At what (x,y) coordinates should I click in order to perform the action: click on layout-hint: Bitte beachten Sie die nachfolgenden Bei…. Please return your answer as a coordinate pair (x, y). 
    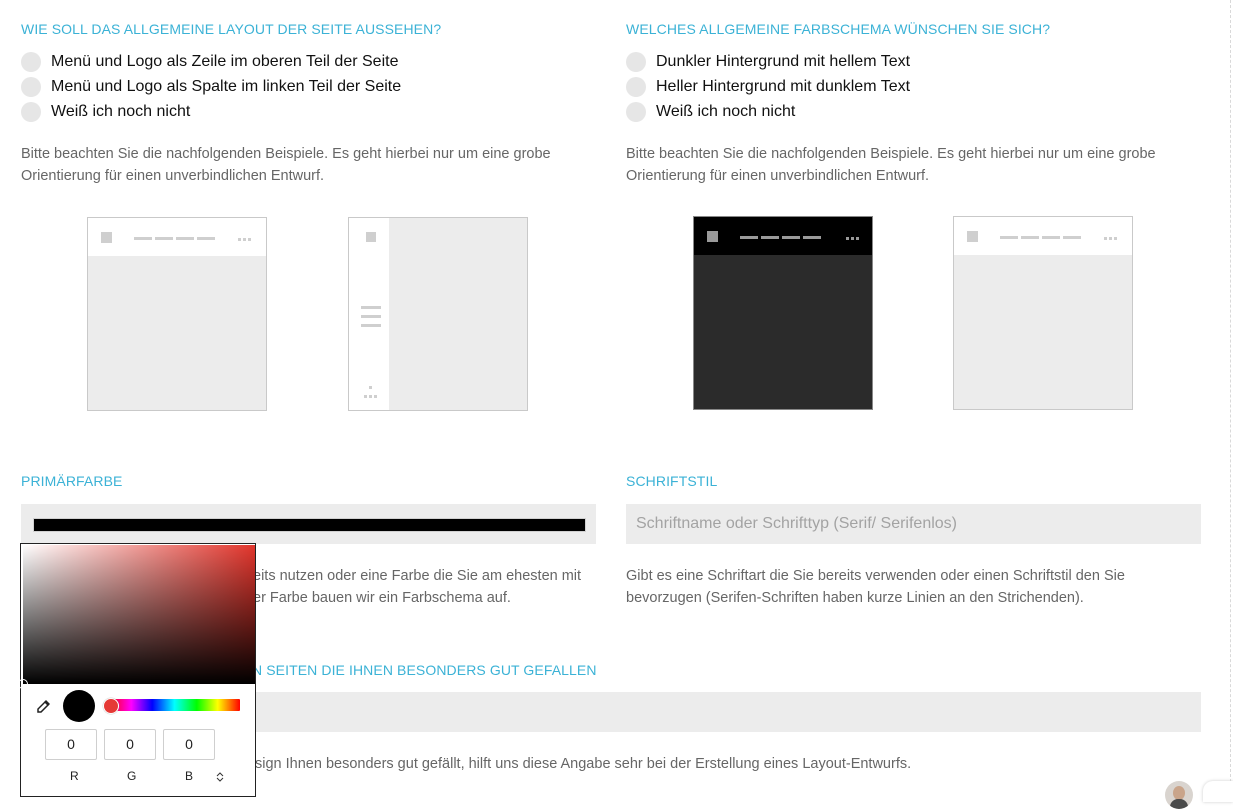
    Looking at the image, I should click on (308, 165).